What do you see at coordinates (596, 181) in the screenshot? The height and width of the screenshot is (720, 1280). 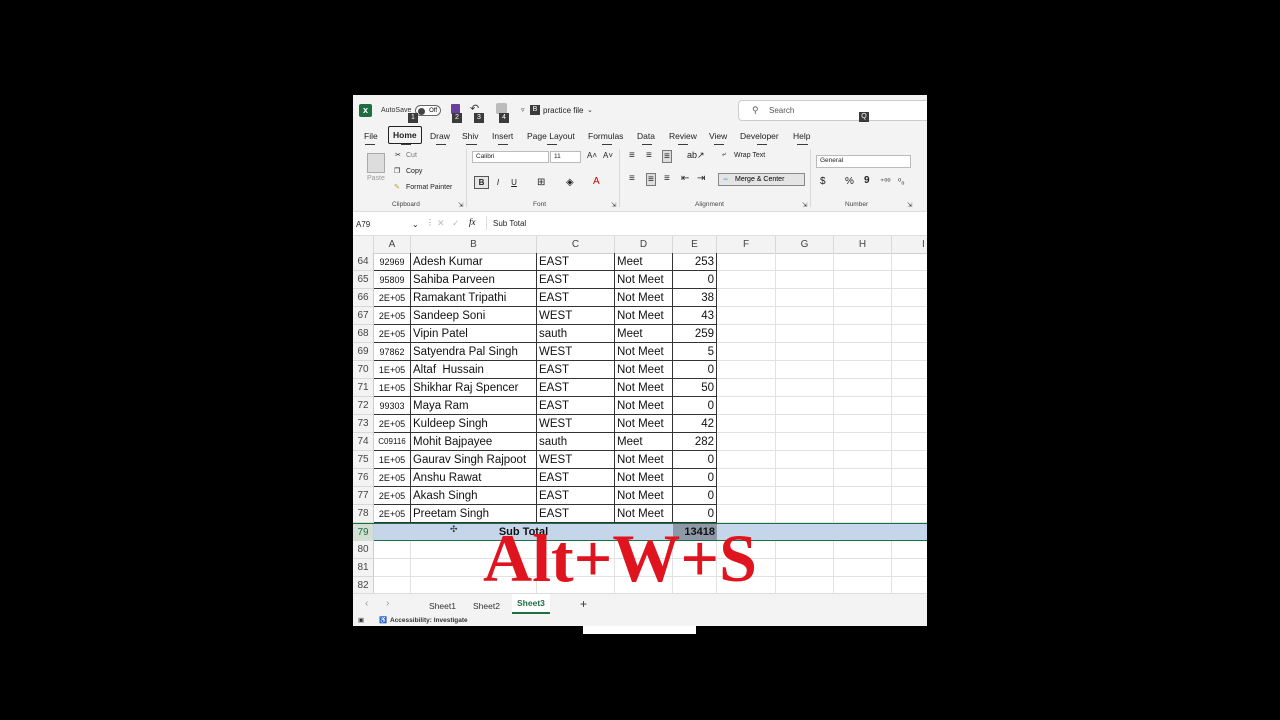 I see `font-color-icon: A` at bounding box center [596, 181].